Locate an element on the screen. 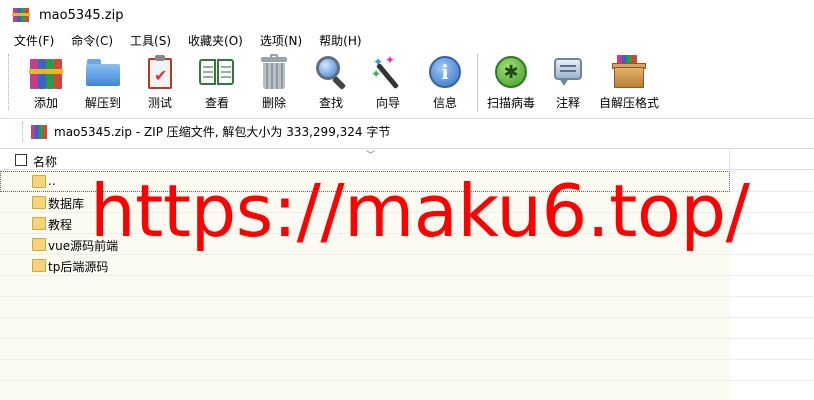 This screenshot has width=814, height=400. file-name: 数据库 is located at coordinates (66, 204).